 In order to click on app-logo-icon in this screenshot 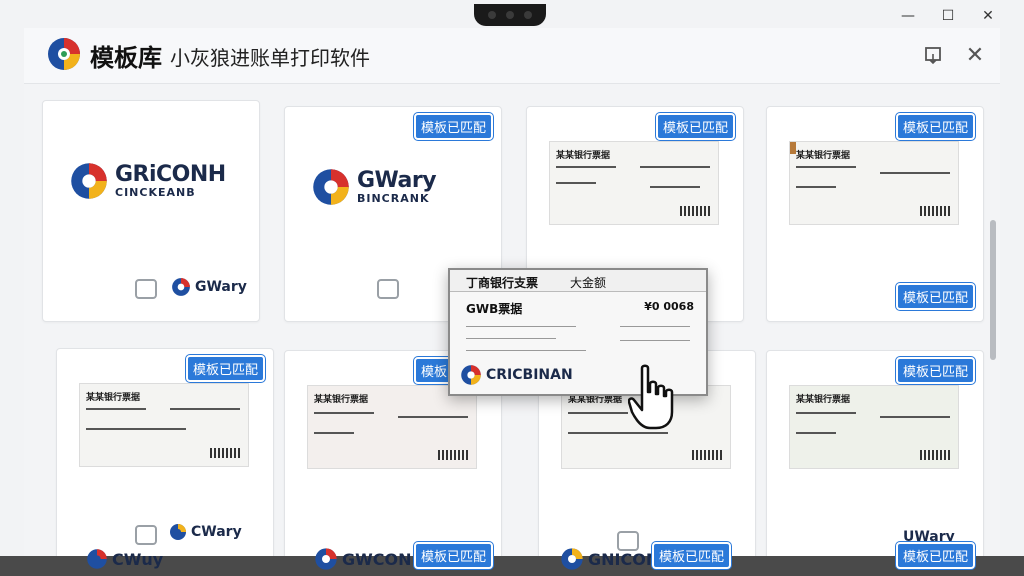, I will do `click(64, 54)`.